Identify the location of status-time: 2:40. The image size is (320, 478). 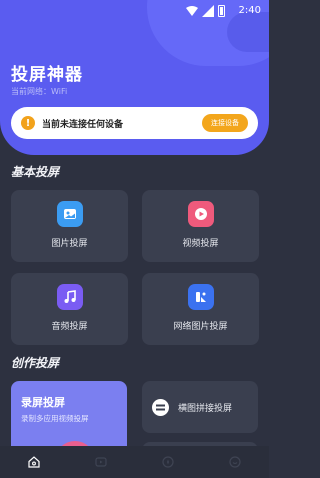
(249, 10).